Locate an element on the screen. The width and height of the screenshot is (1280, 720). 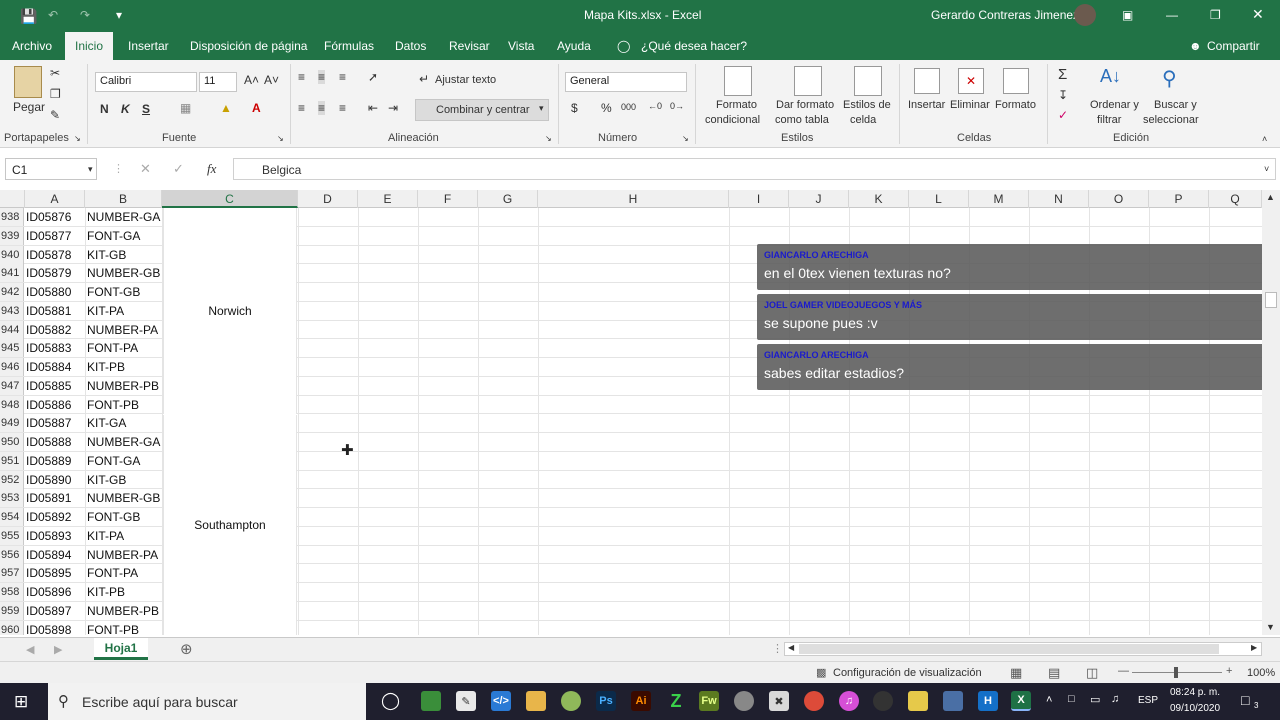
photoshop-icon: Ps is located at coordinates (606, 701).